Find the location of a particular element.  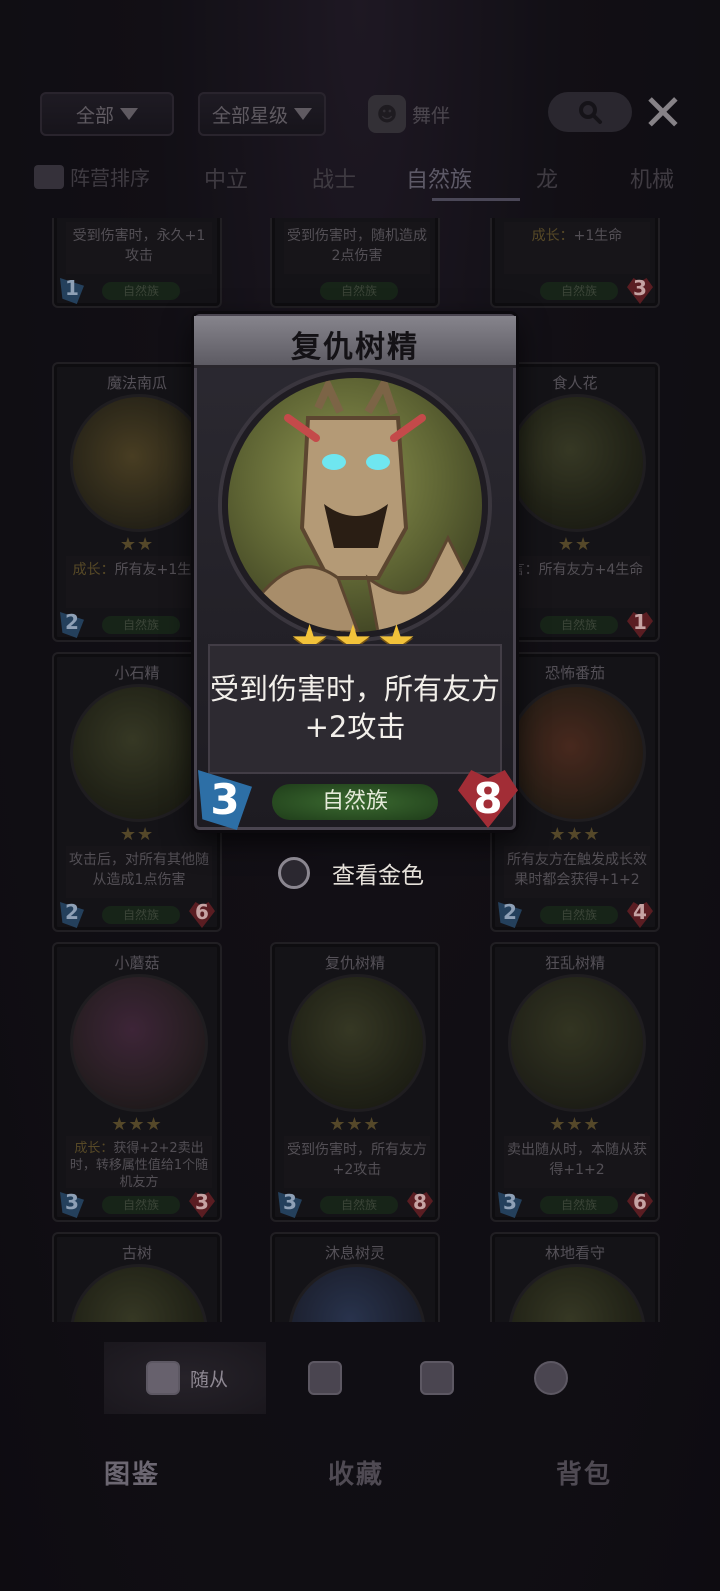

category-bar: 随从 is located at coordinates (360, 1378).